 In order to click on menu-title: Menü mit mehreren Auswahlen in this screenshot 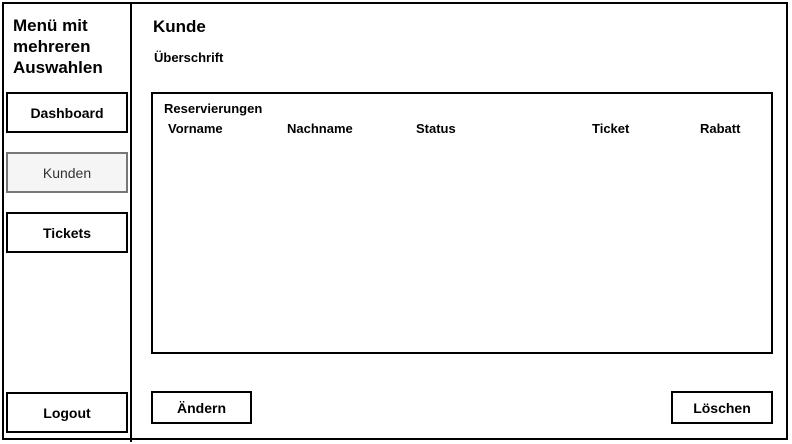, I will do `click(58, 46)`.